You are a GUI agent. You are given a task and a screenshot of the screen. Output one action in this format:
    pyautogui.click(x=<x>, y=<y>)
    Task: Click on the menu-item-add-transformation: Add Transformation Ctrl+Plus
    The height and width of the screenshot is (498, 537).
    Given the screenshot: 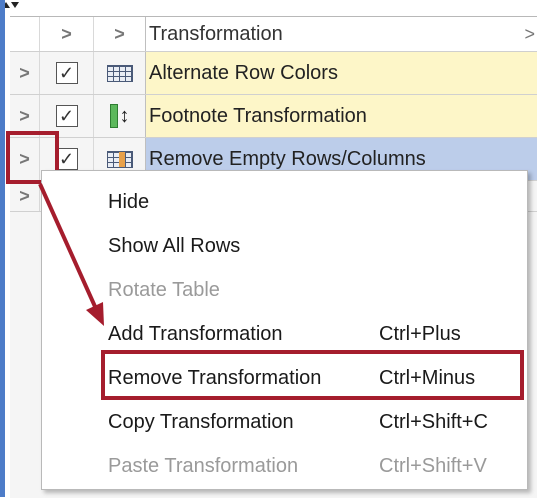 What is the action you would take?
    pyautogui.click(x=284, y=333)
    